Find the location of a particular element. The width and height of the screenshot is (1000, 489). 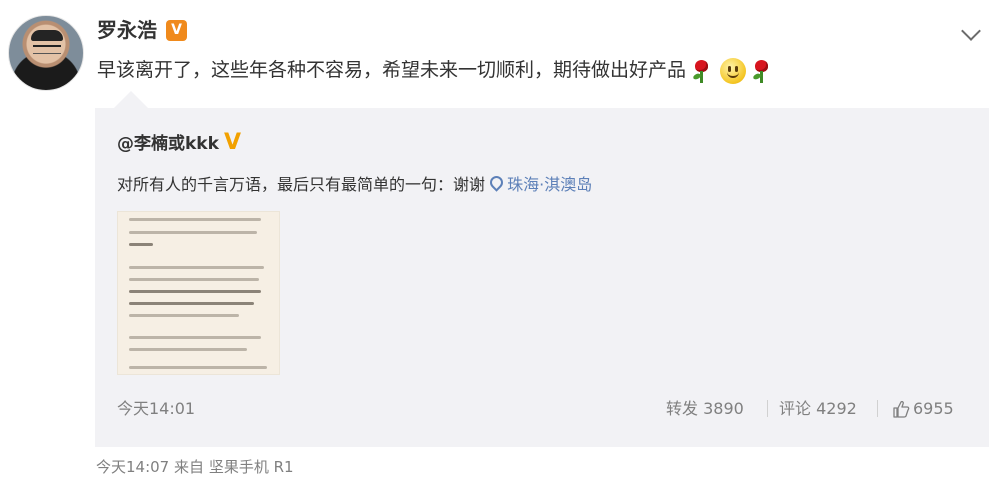

repost-pointer is located at coordinates (131, 99).